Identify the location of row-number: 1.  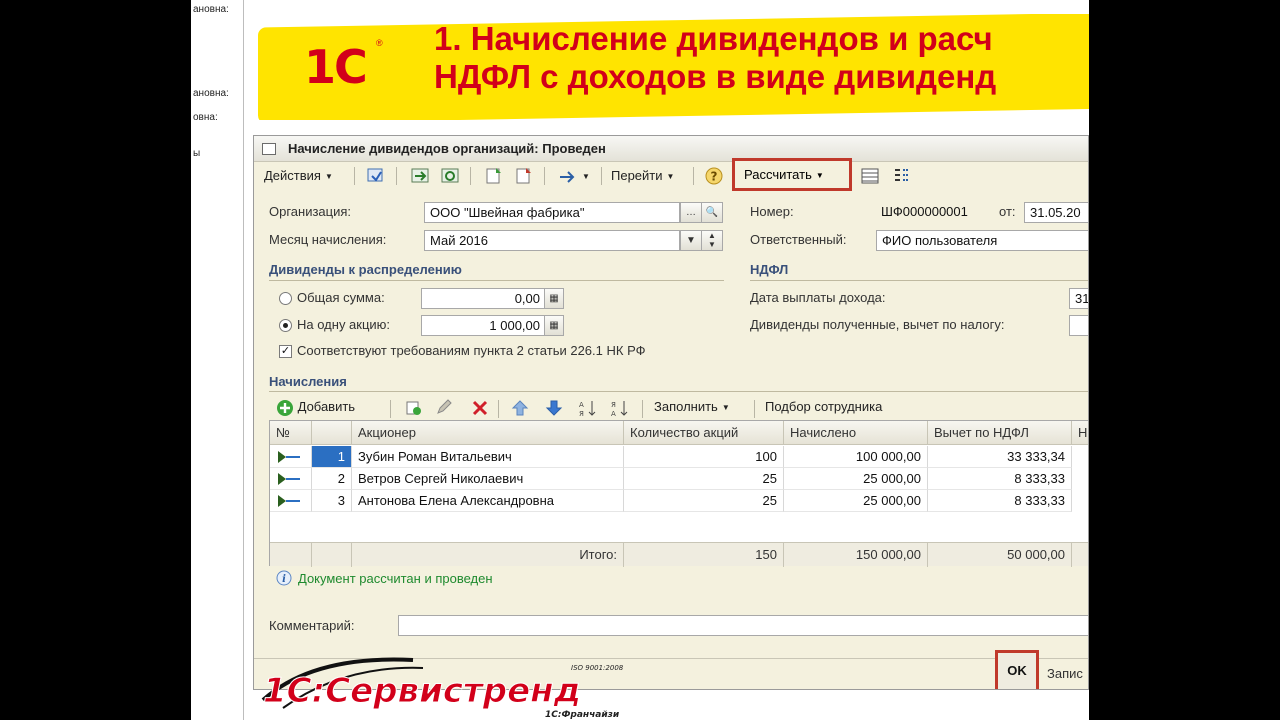
(332, 457).